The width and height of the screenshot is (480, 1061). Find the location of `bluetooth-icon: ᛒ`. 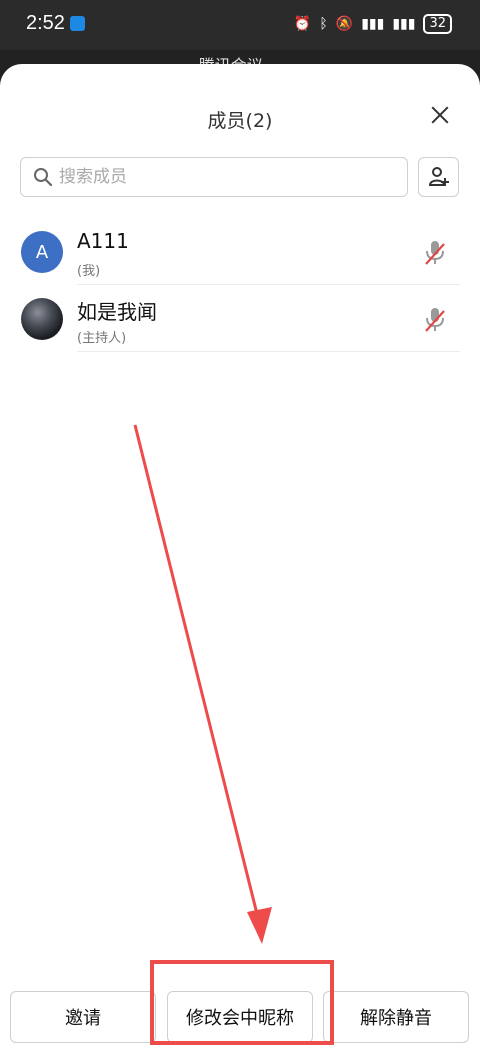

bluetooth-icon: ᛒ is located at coordinates (323, 24).